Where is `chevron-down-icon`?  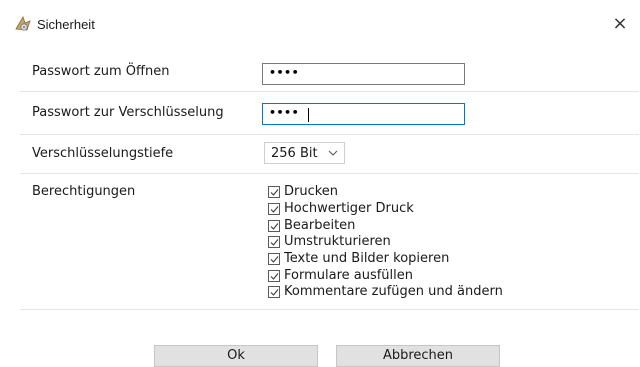
chevron-down-icon is located at coordinates (333, 154).